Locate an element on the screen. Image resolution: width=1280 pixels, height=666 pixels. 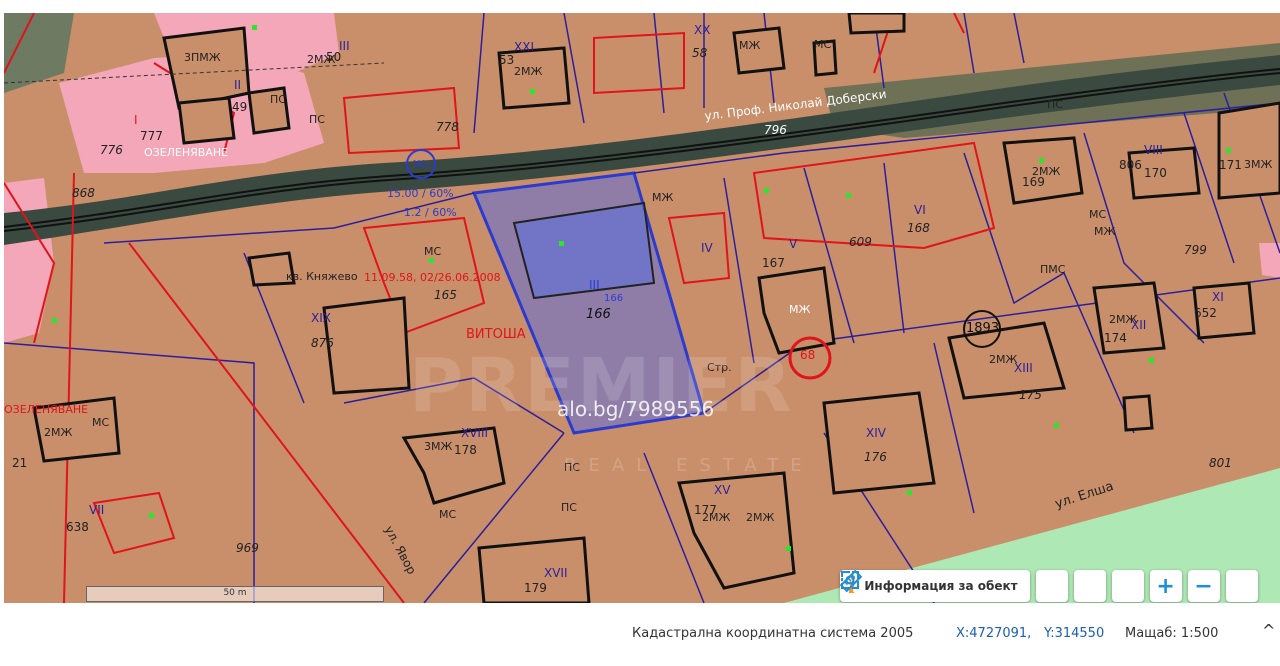
roman-label: III is located at coordinates (344, 46).